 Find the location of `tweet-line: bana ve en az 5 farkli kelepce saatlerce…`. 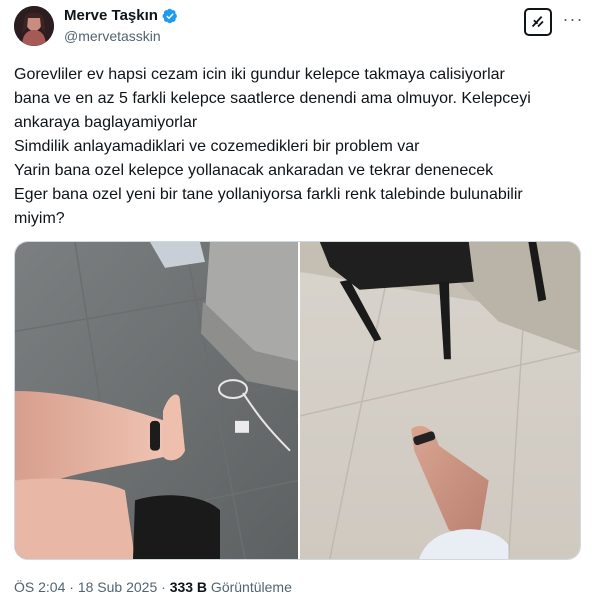

tweet-line: bana ve en az 5 farkli kelepce saatlerce… is located at coordinates (272, 98).